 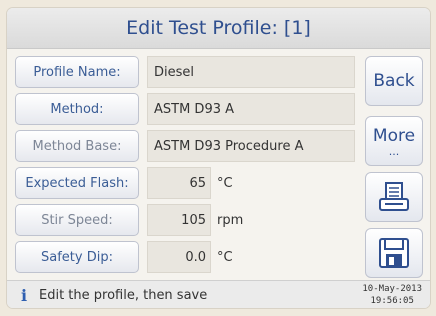 What do you see at coordinates (77, 257) in the screenshot?
I see `safety-dip-button: Safety Dip:` at bounding box center [77, 257].